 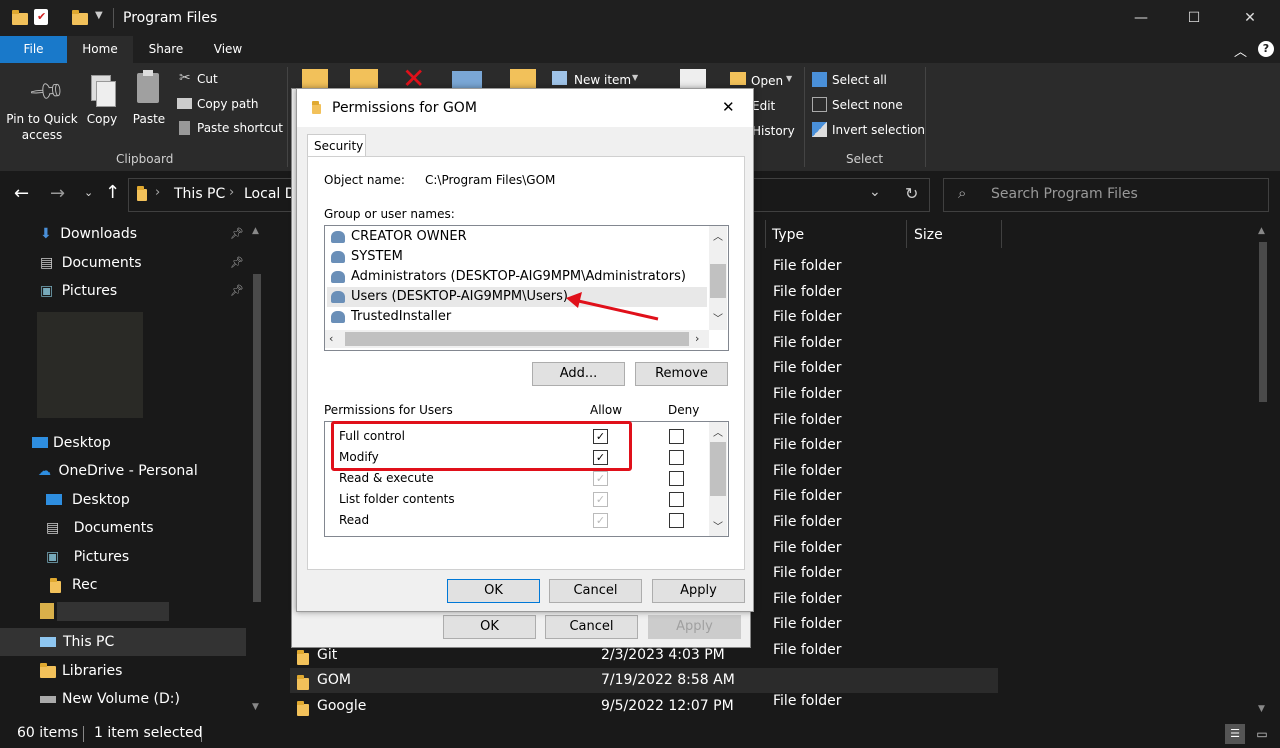 What do you see at coordinates (315, 79) in the screenshot?
I see `move-to-icon` at bounding box center [315, 79].